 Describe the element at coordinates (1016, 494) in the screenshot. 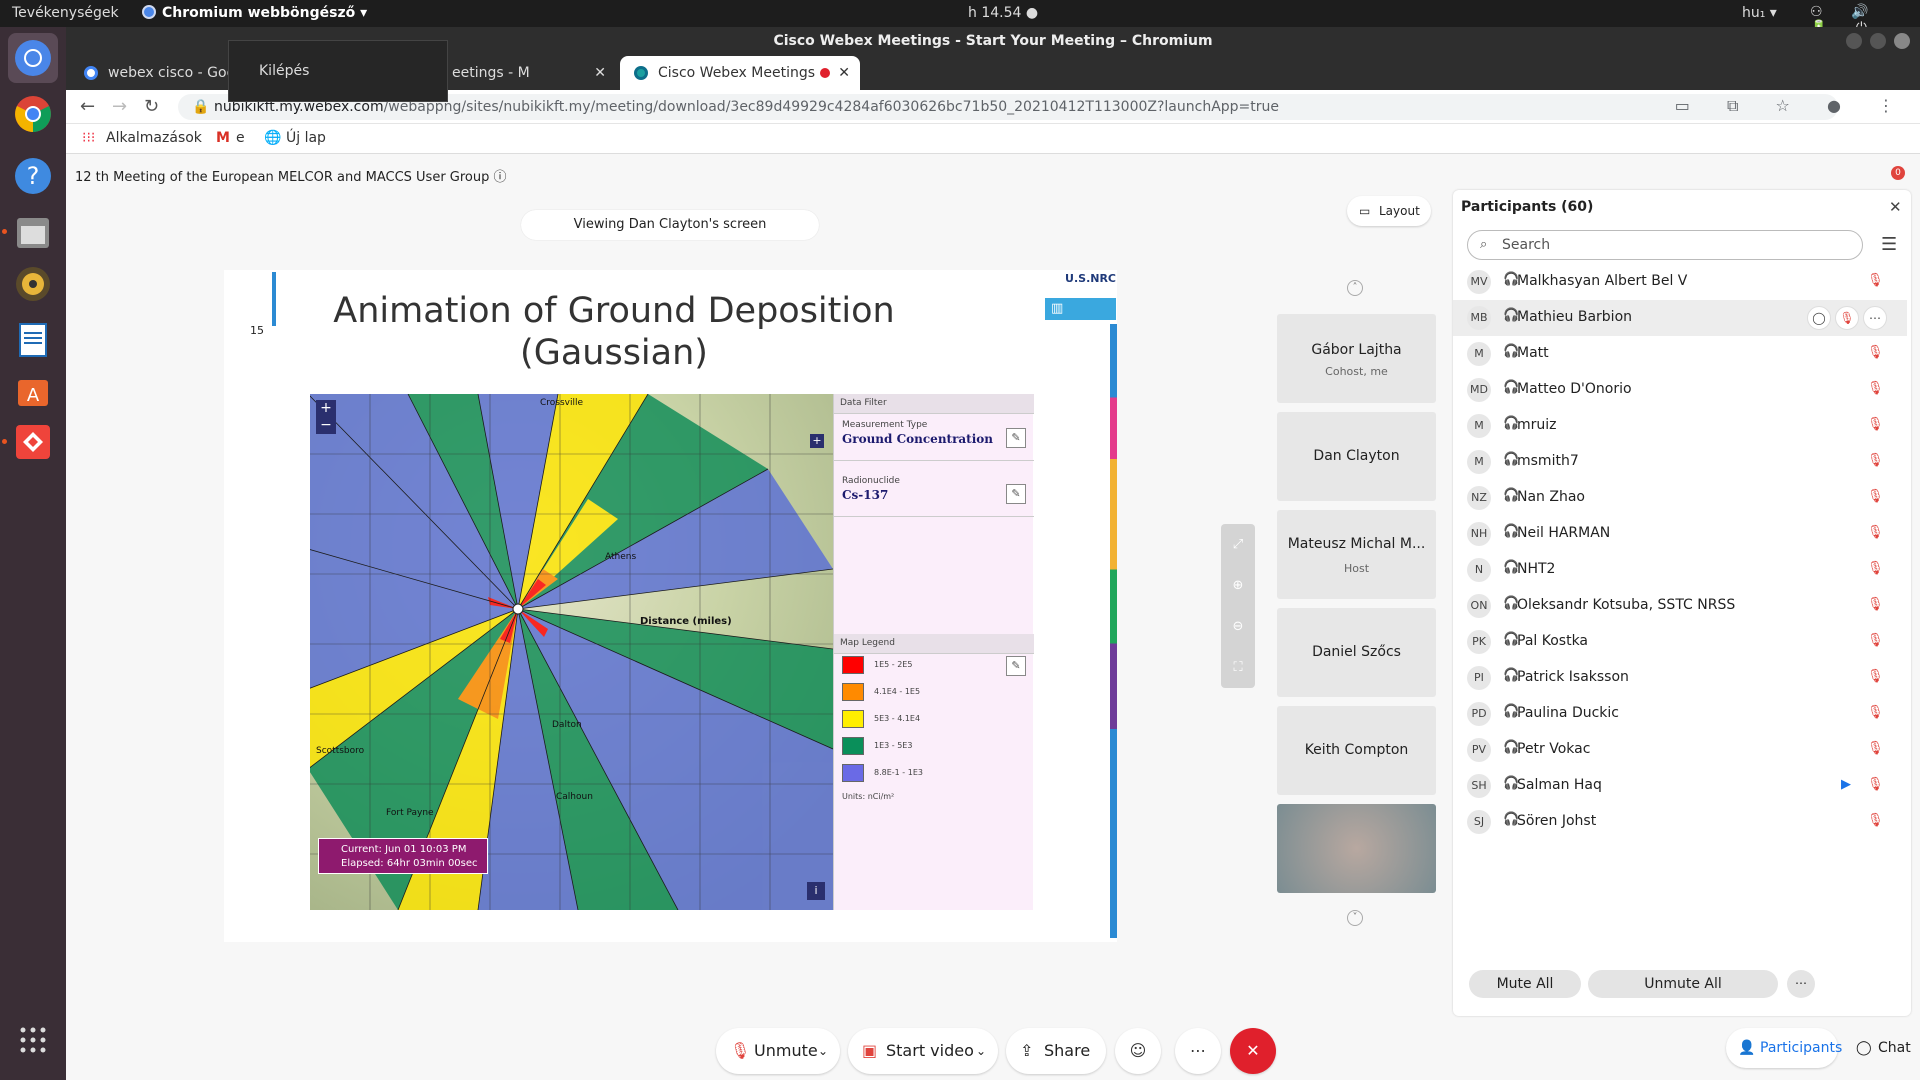

I see `edit-radionuclide-icon: ✎` at that location.